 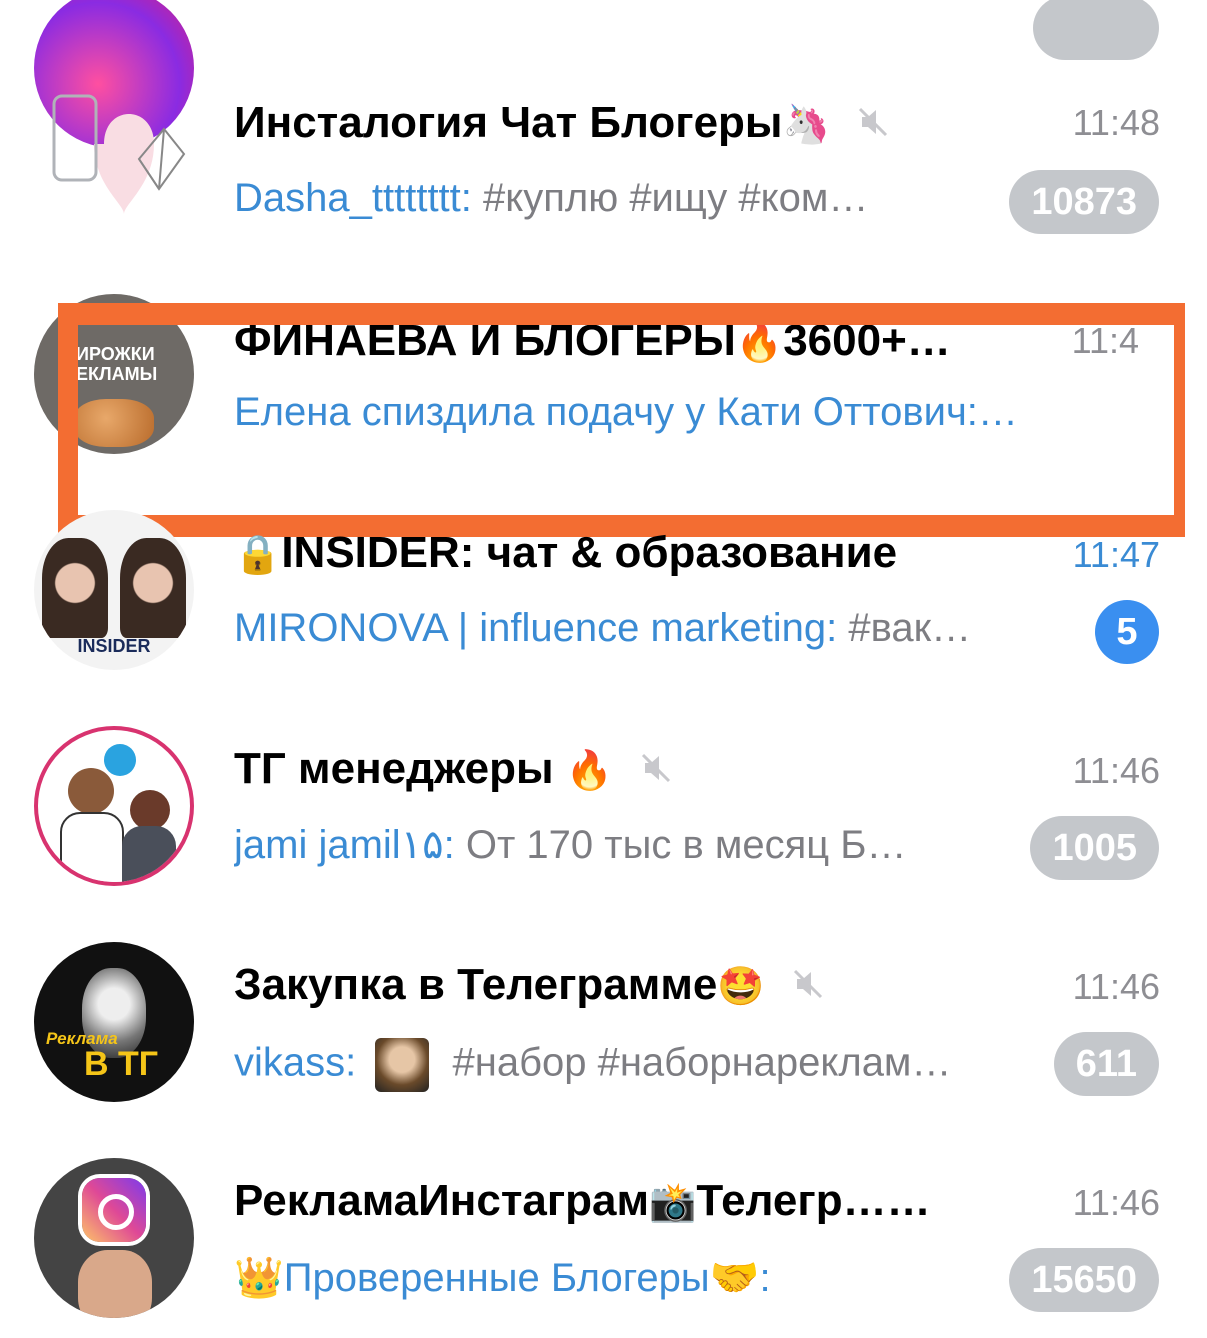 I want to click on chat-preview: 👑Проверенные Блогеры🤝:, so click(x=604, y=1277).